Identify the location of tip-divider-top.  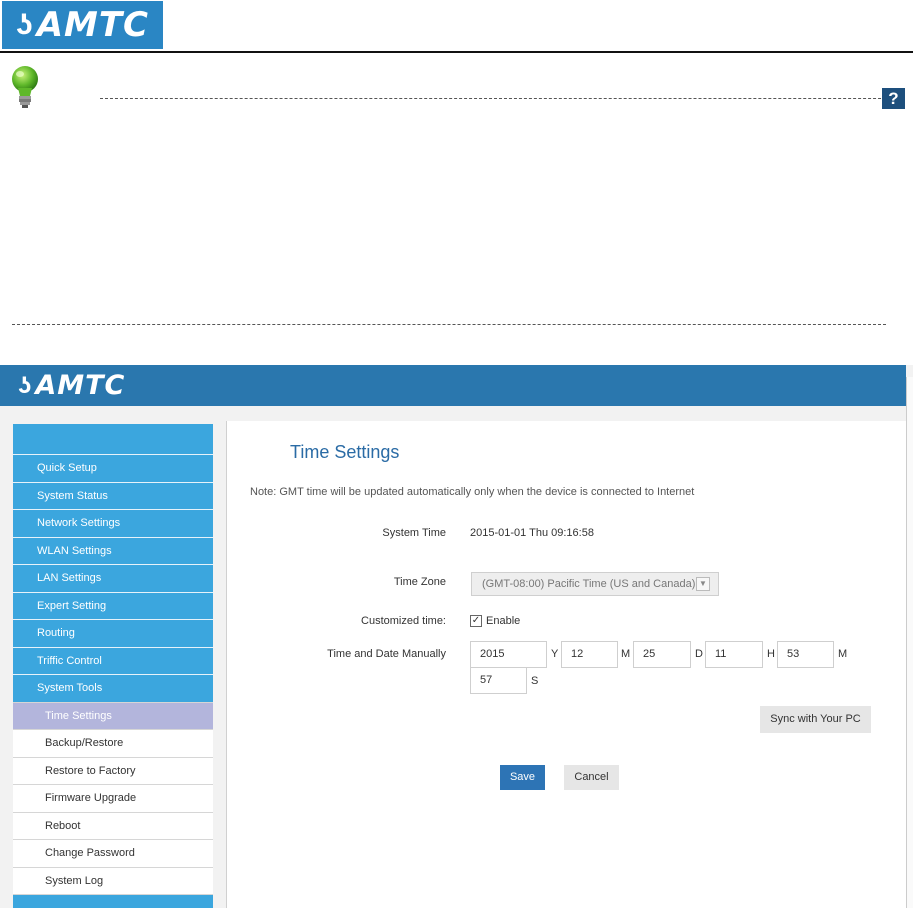
(498, 98).